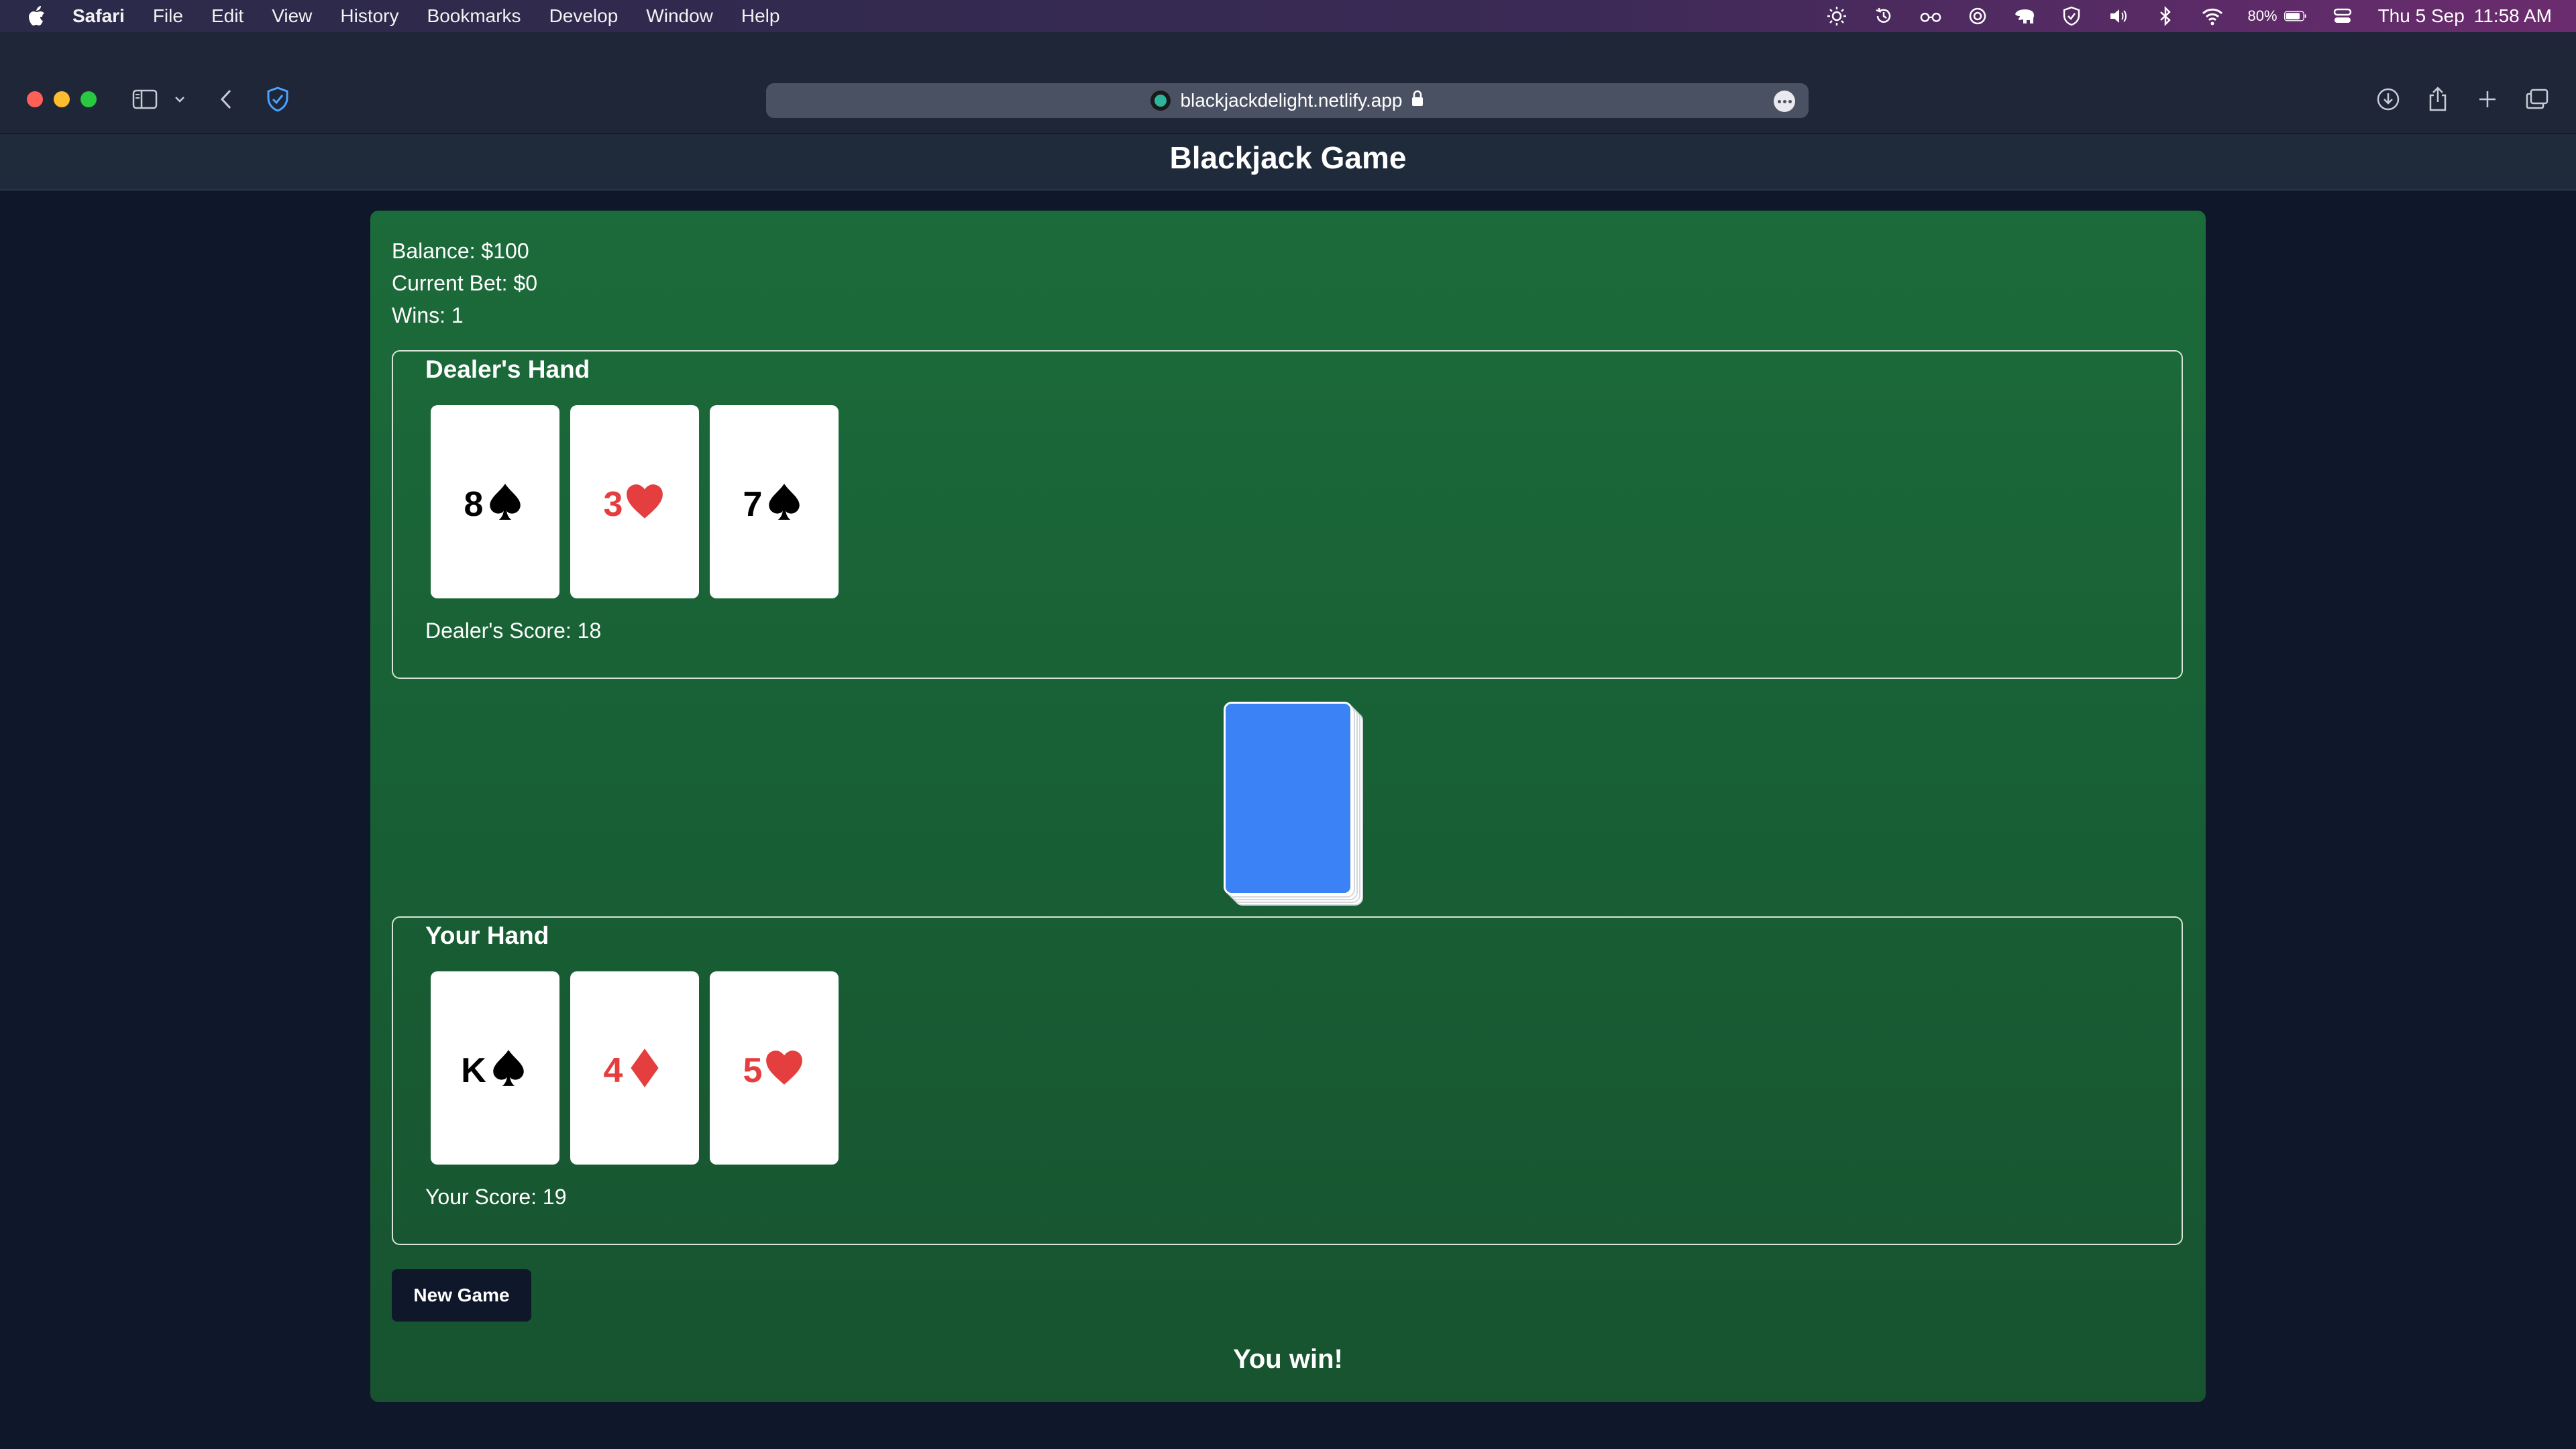 This screenshot has width=2576, height=1449. Describe the element at coordinates (1288, 798) in the screenshot. I see `deck-card-back` at that location.